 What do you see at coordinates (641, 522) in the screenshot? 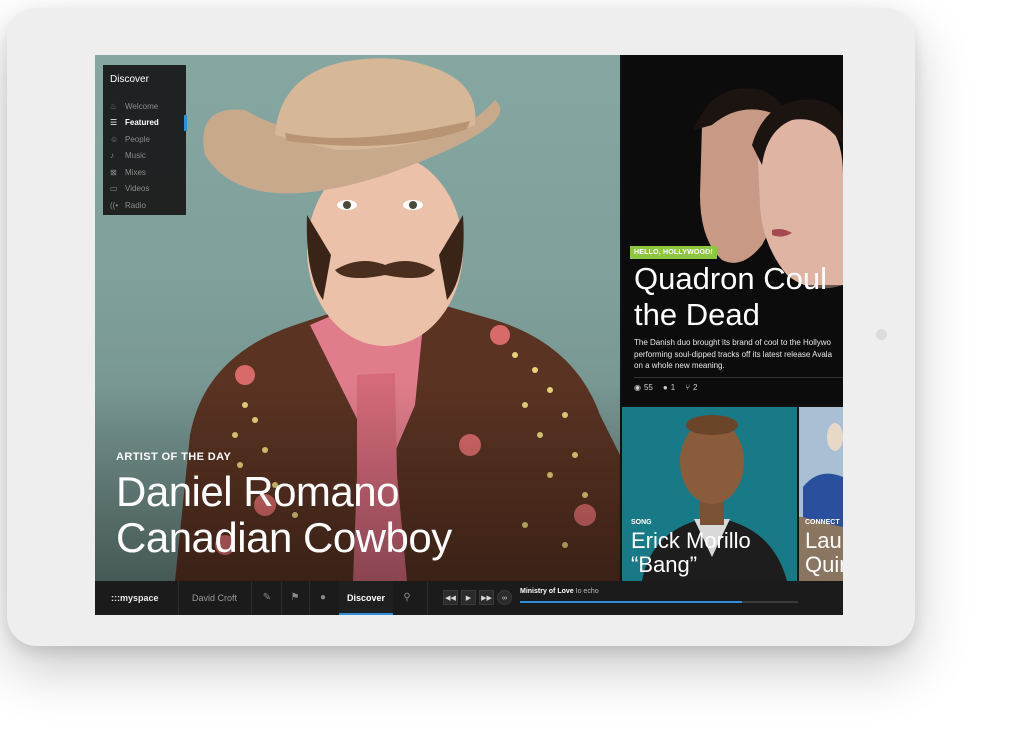
I see `song-kicker: SONG` at bounding box center [641, 522].